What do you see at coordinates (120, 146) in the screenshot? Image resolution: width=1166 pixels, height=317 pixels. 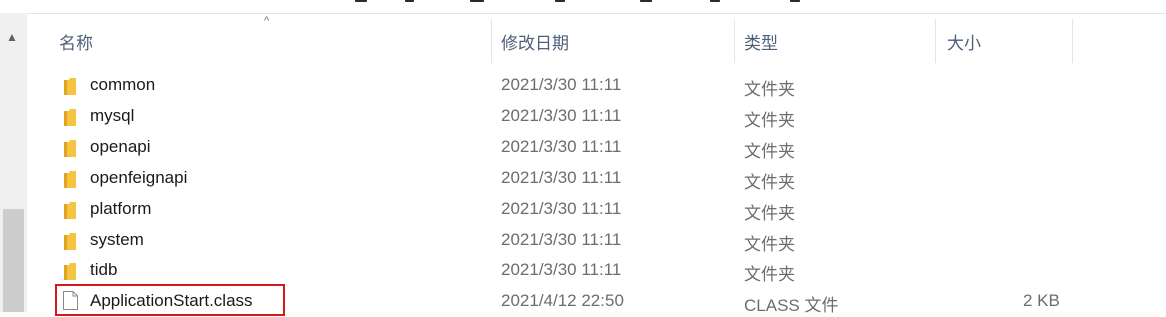 I see `file-name: openapi` at bounding box center [120, 146].